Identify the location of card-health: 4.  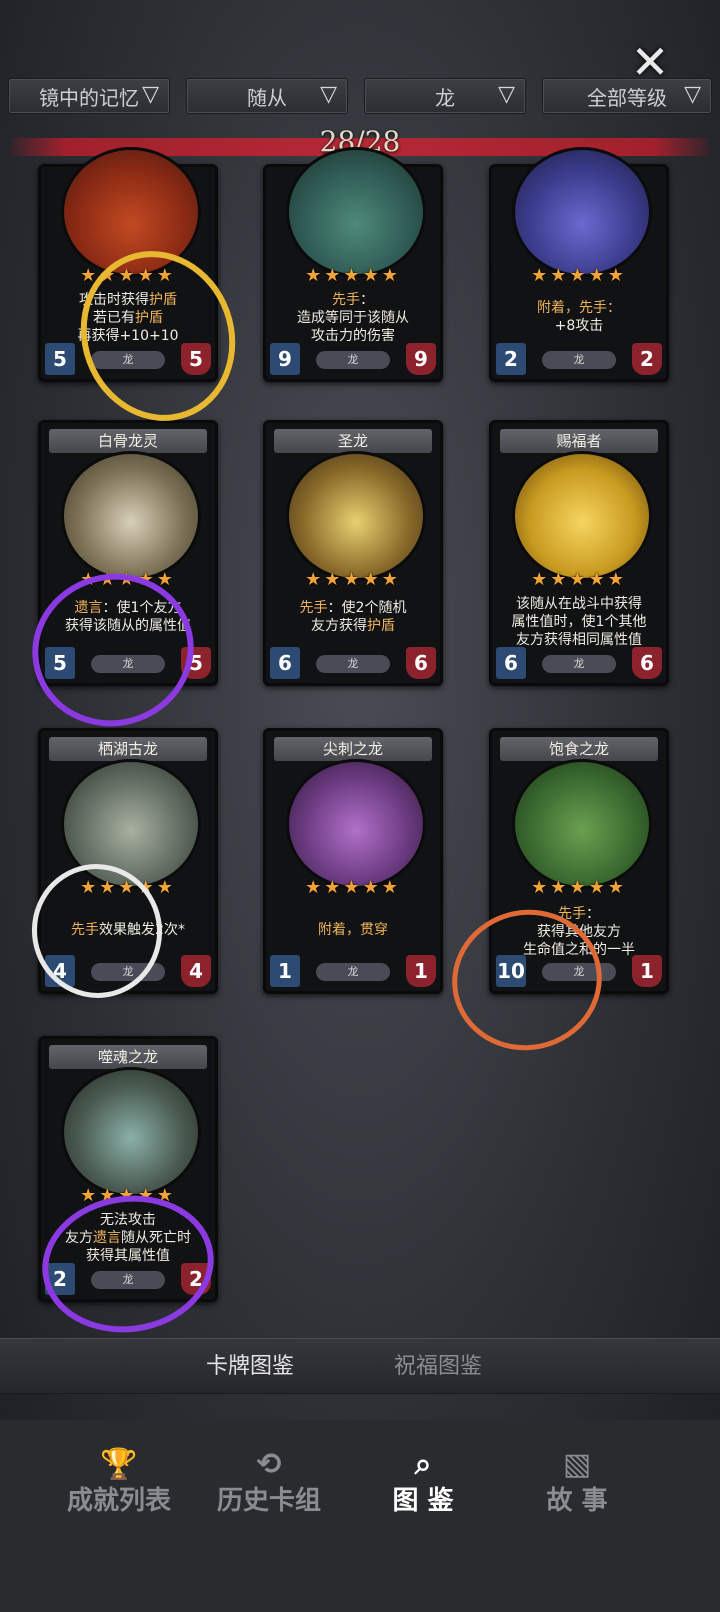
(196, 971).